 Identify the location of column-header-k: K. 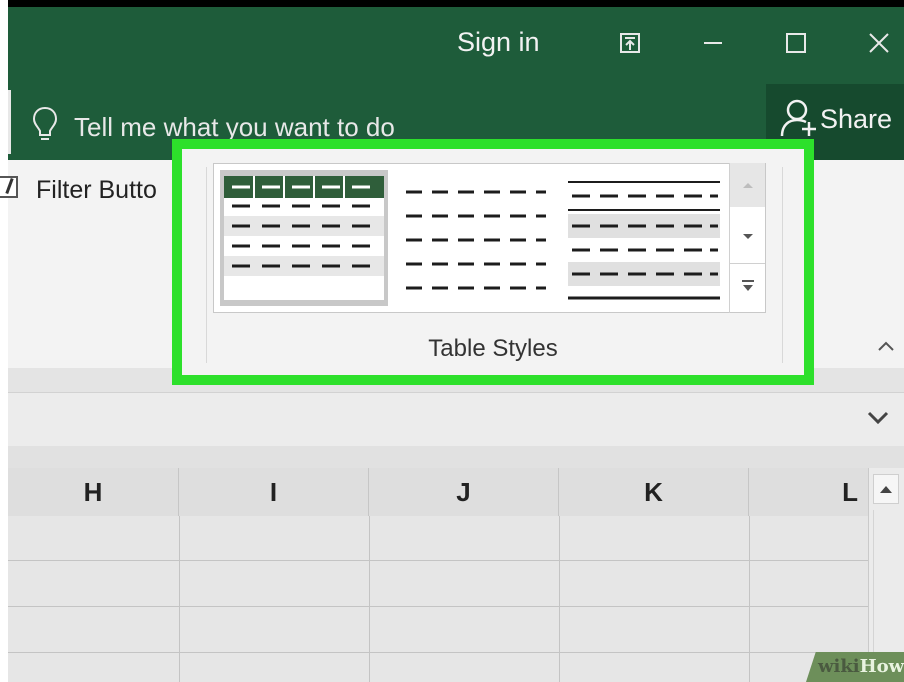
(654, 492).